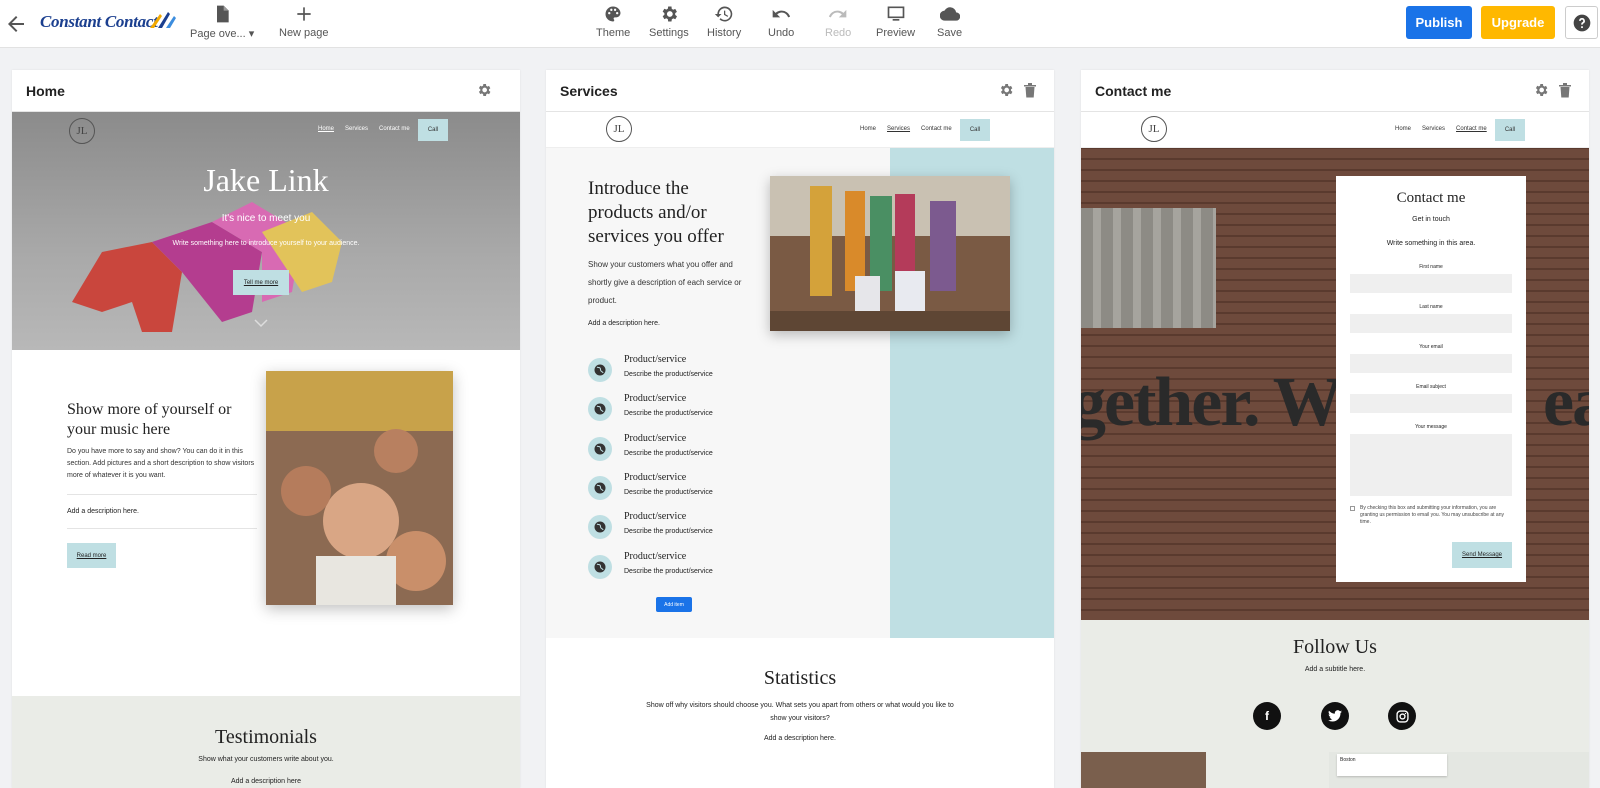  Describe the element at coordinates (16, 24) in the screenshot. I see `back-arrow-icon` at that location.